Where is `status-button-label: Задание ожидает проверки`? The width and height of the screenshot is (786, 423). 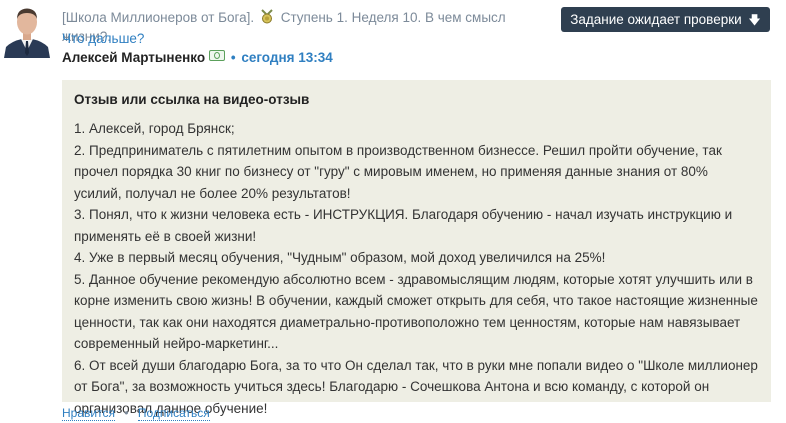
status-button-label: Задание ожидает проверки is located at coordinates (656, 19).